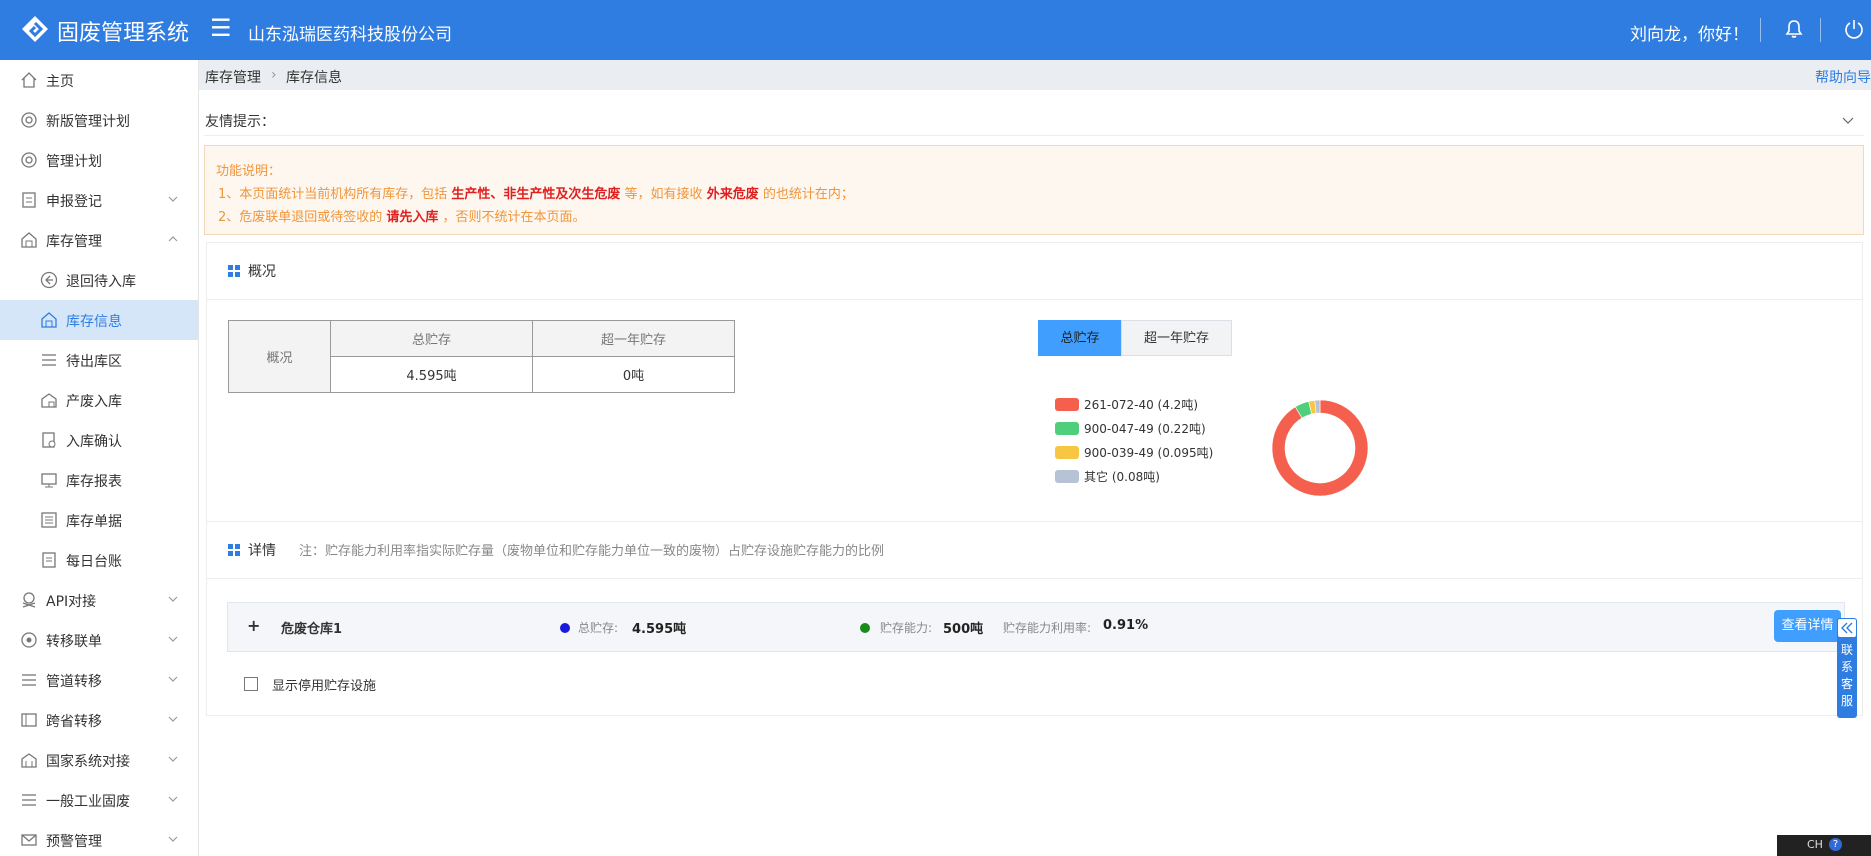 This screenshot has height=856, width=1871. What do you see at coordinates (94, 442) in the screenshot?
I see `sidebar-item-label: 入库确认` at bounding box center [94, 442].